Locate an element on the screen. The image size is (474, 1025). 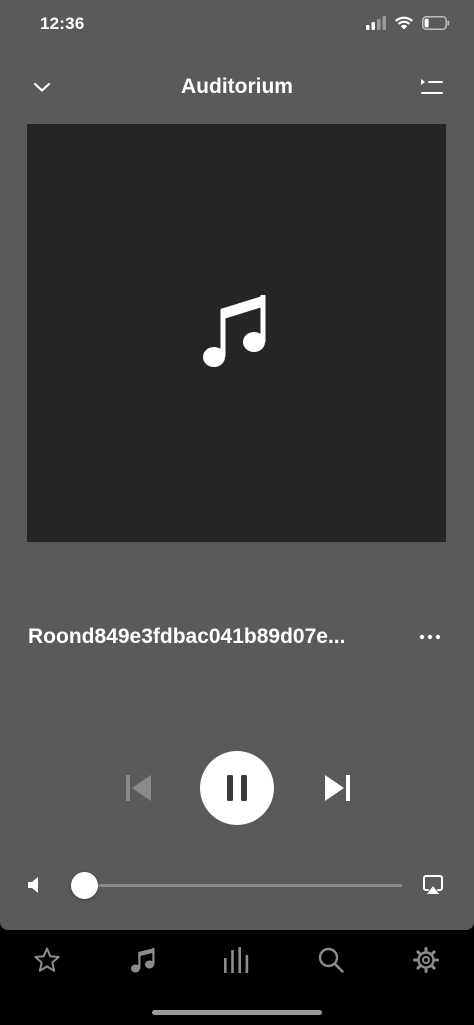
more-options-button is located at coordinates (430, 637).